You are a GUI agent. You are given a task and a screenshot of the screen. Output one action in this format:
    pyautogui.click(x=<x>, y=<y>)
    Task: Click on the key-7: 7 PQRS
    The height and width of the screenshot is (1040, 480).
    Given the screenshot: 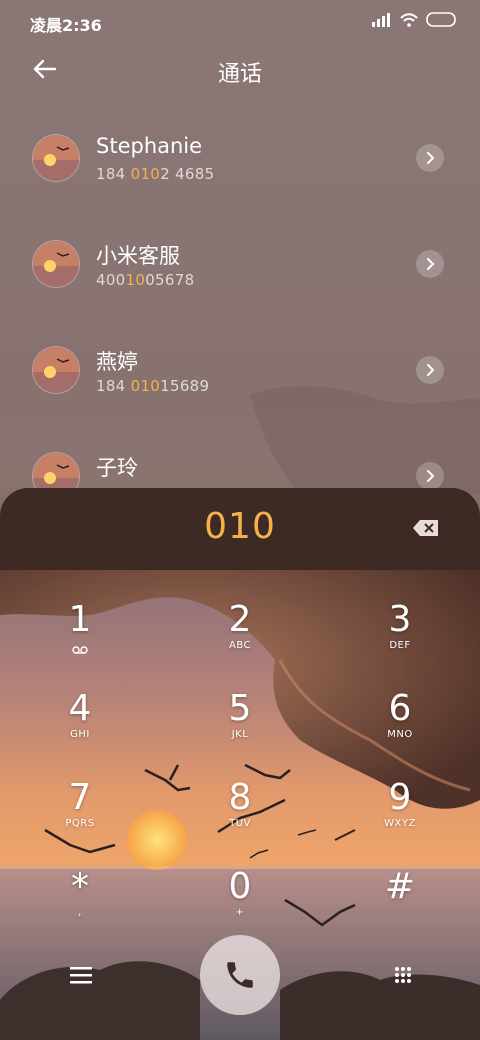 What is the action you would take?
    pyautogui.click(x=80, y=792)
    